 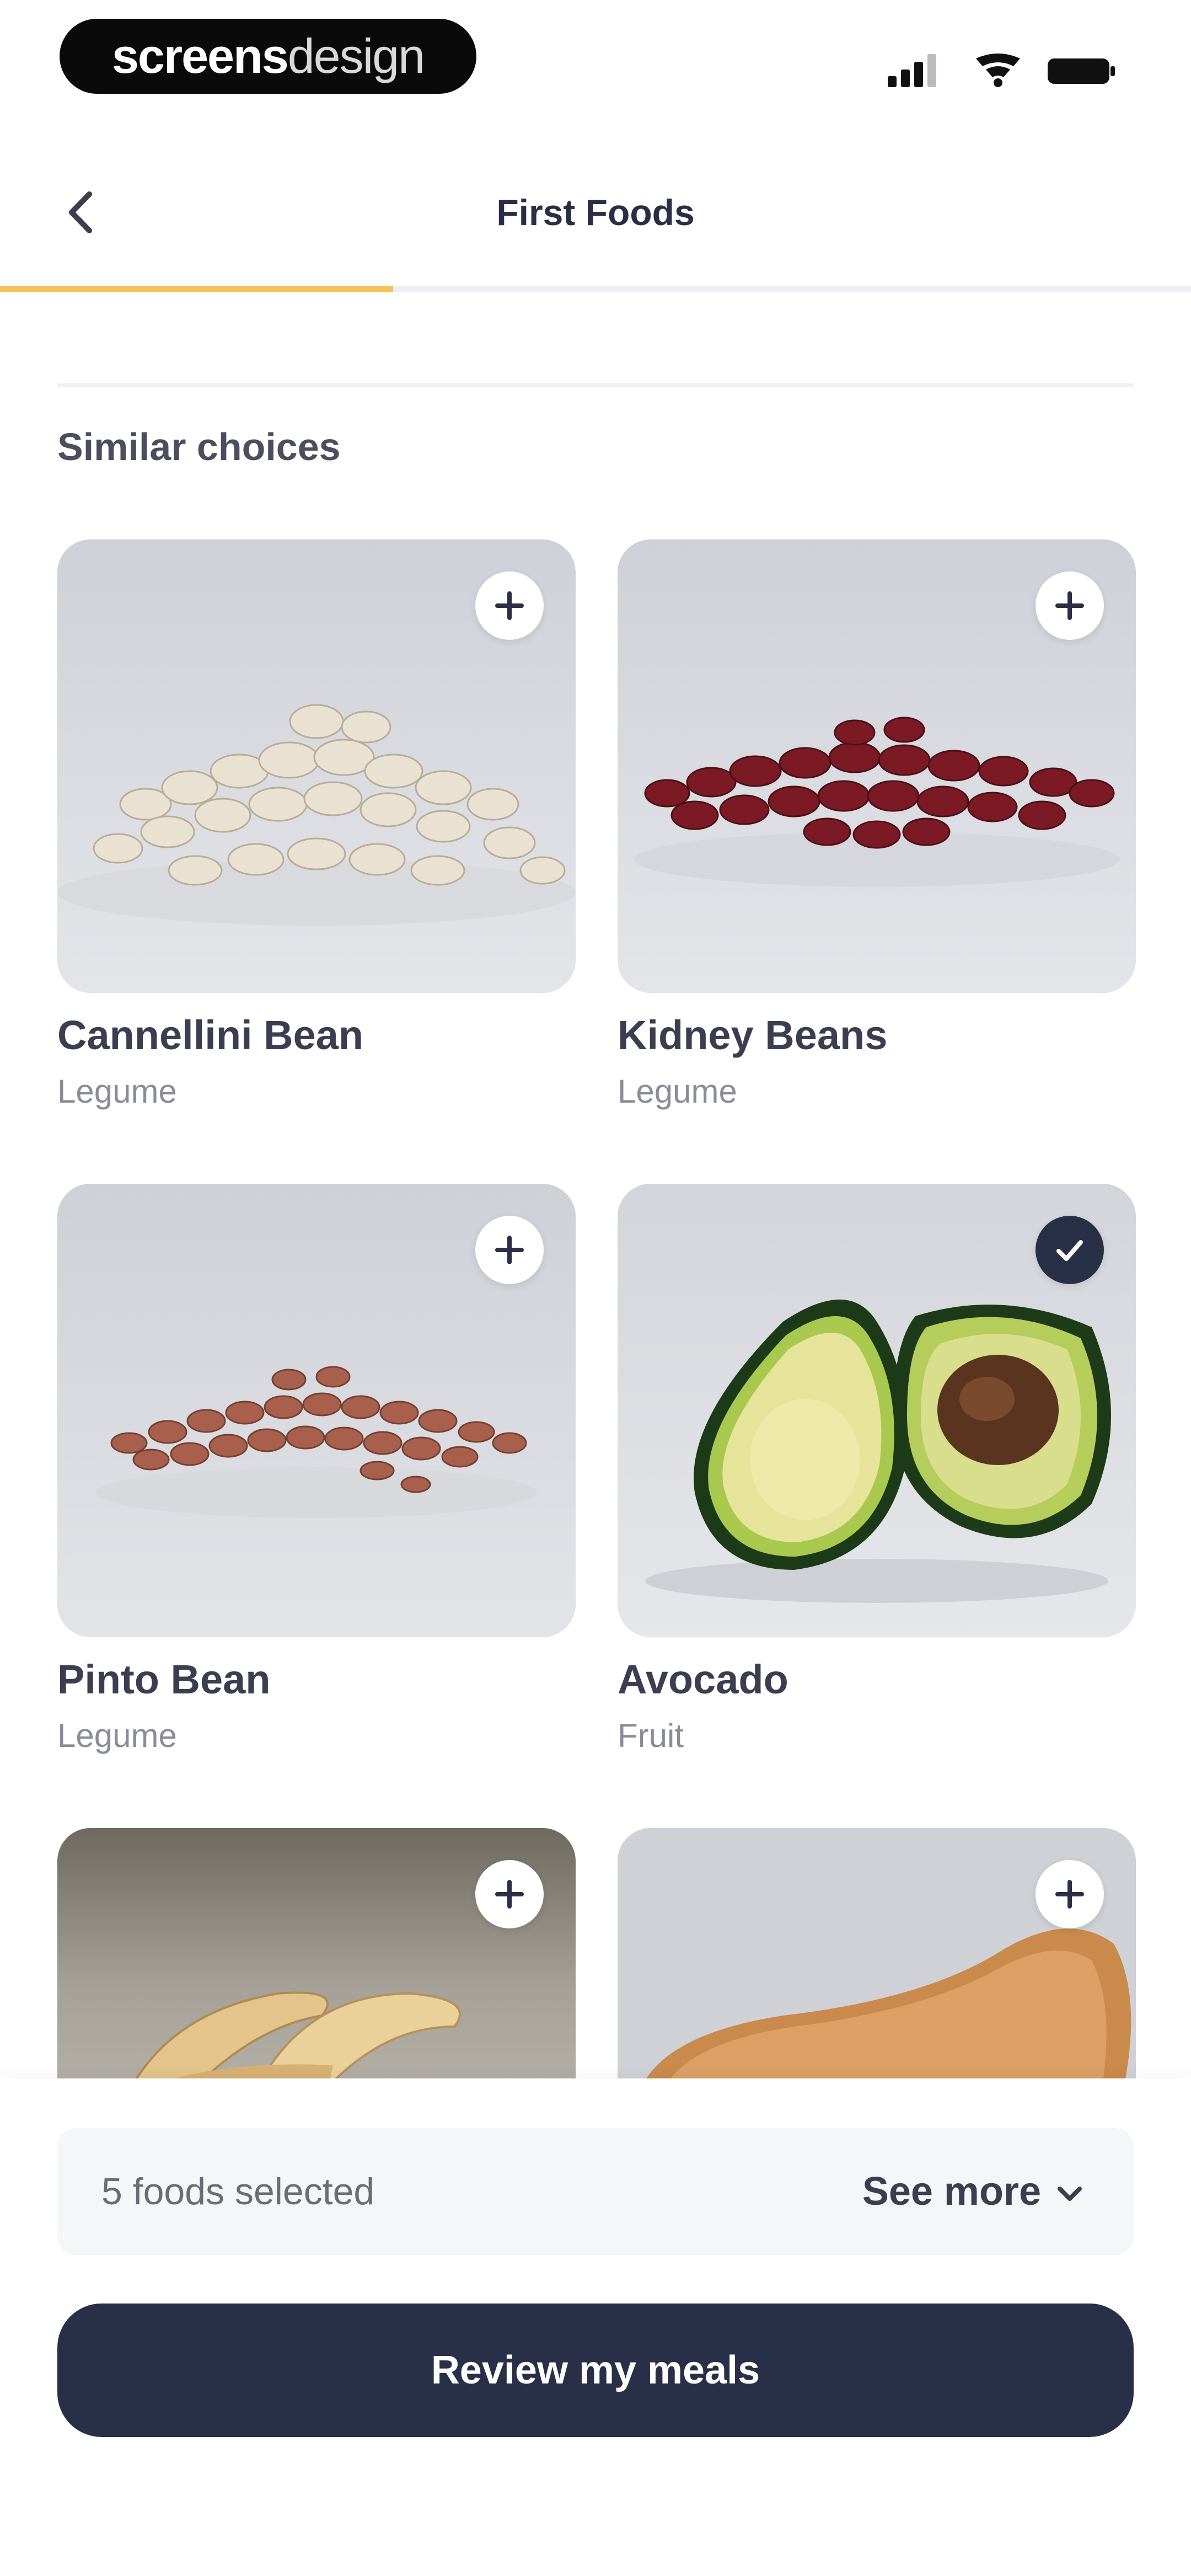 I want to click on food-name: Kidney Beans, so click(x=753, y=1035).